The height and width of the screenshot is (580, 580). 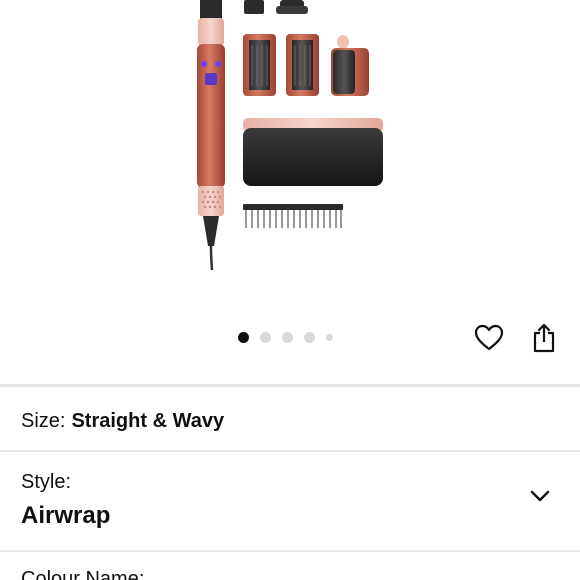 I want to click on heart-icon, so click(x=489, y=337).